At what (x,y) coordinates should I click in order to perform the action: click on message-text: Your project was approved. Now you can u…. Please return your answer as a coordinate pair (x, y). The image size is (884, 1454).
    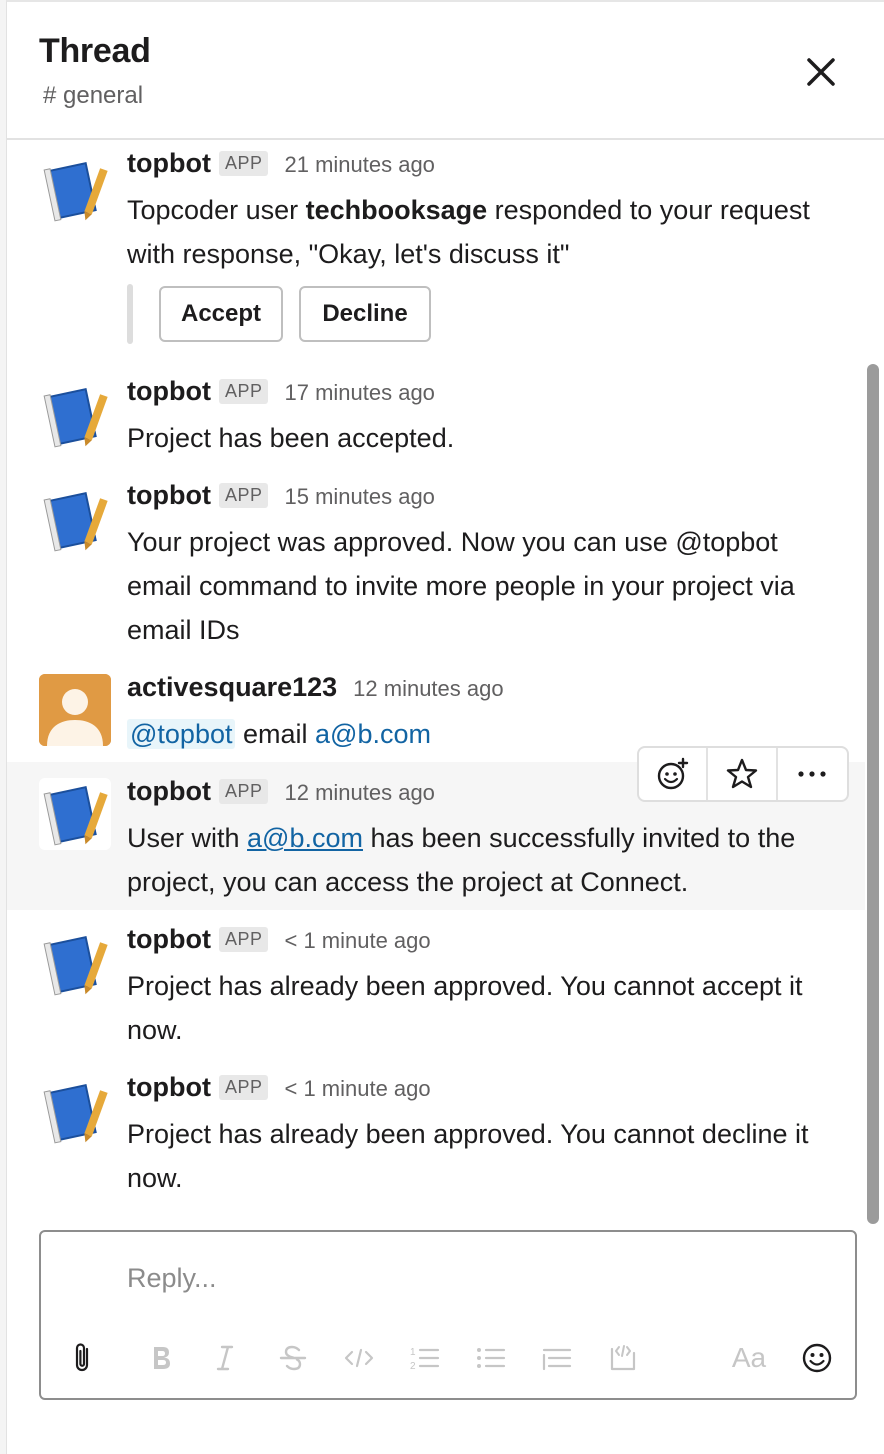
    Looking at the image, I should click on (461, 586).